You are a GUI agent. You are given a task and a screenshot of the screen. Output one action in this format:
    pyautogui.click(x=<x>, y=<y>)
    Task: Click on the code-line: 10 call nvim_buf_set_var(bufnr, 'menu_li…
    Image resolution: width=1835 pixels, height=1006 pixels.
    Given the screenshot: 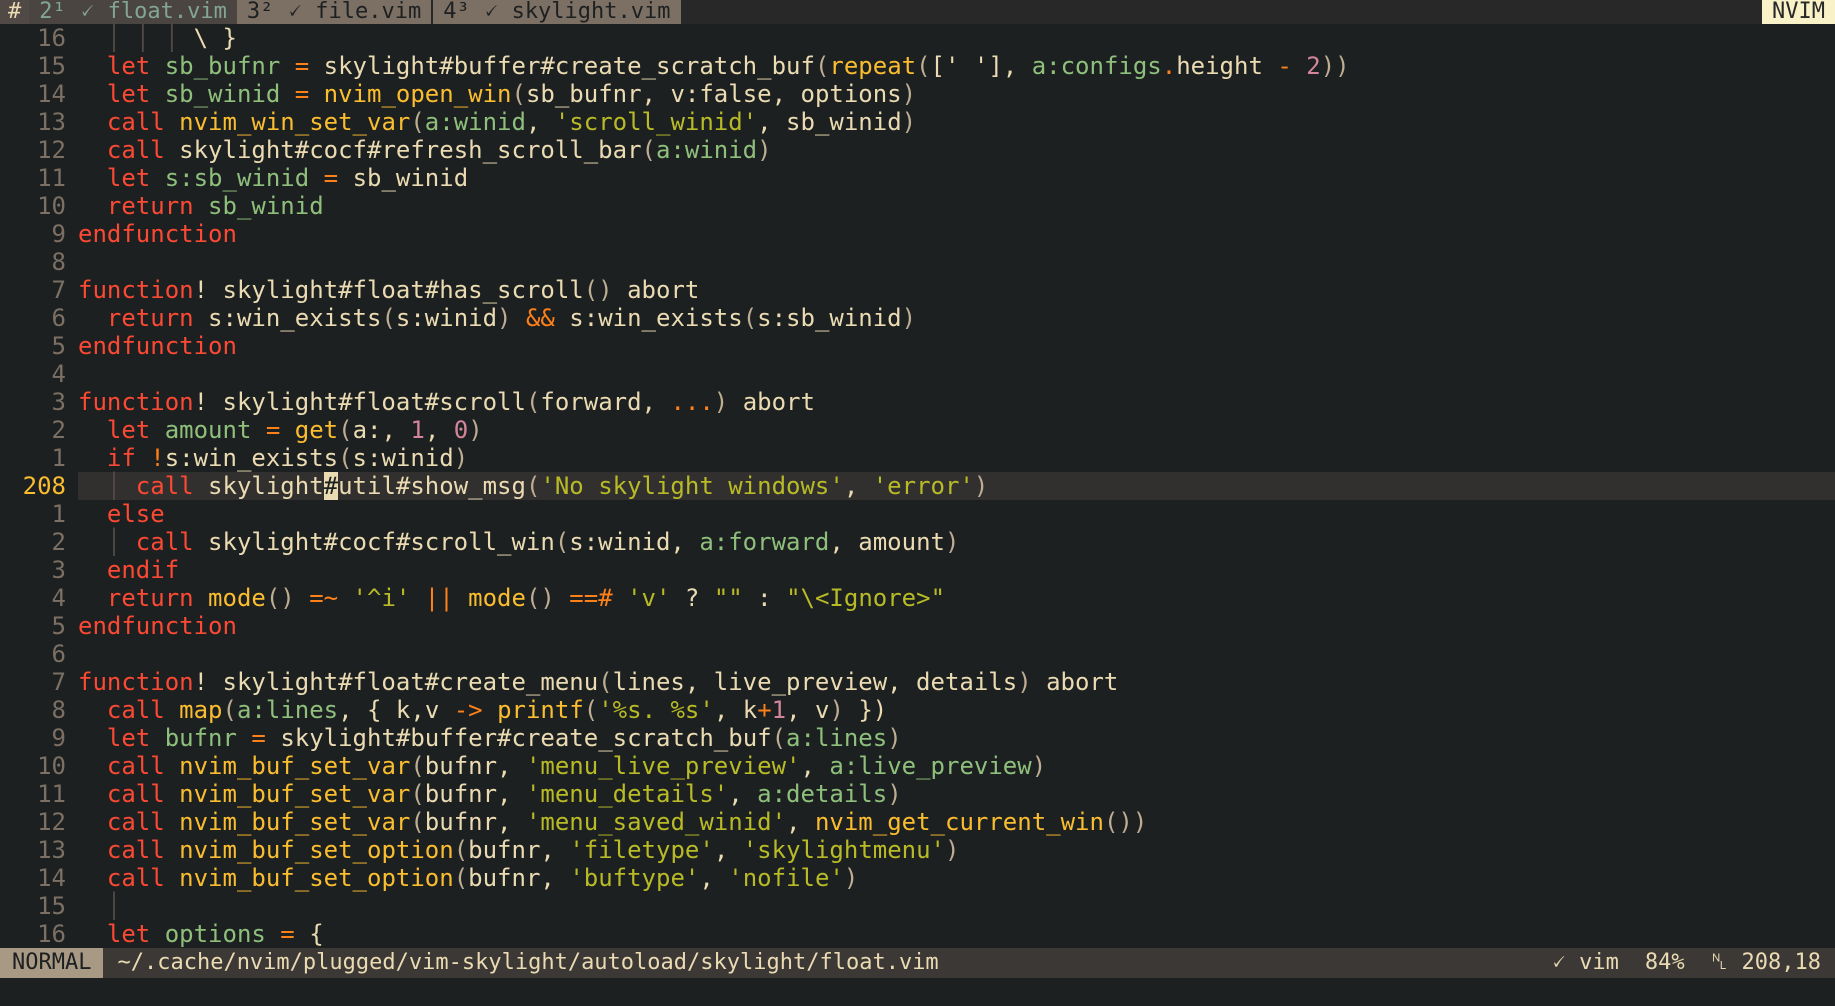 What is the action you would take?
    pyautogui.click(x=917, y=766)
    